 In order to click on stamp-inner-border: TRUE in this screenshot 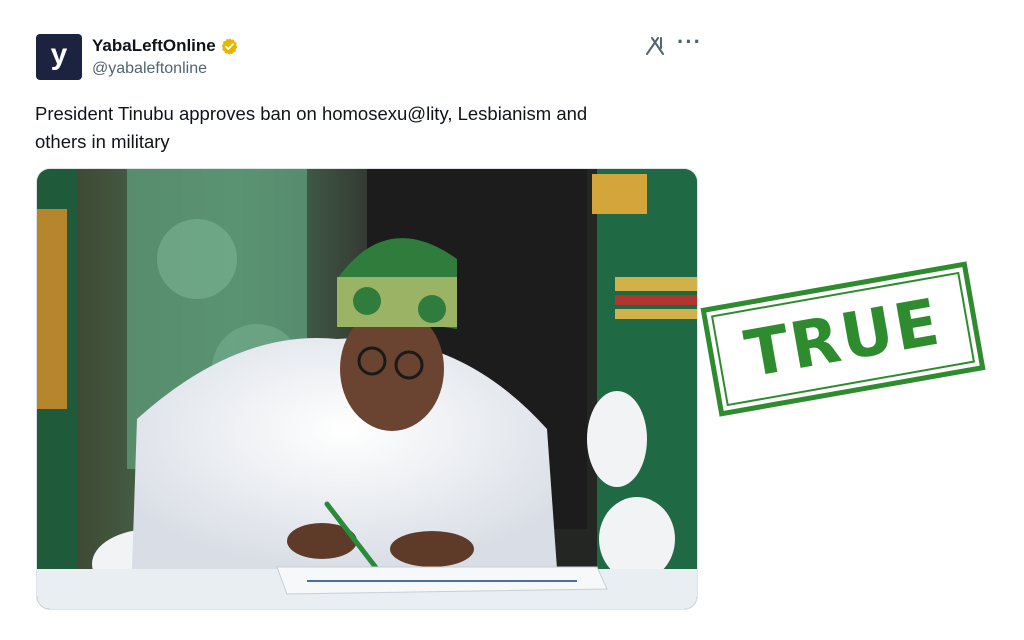, I will do `click(843, 339)`.